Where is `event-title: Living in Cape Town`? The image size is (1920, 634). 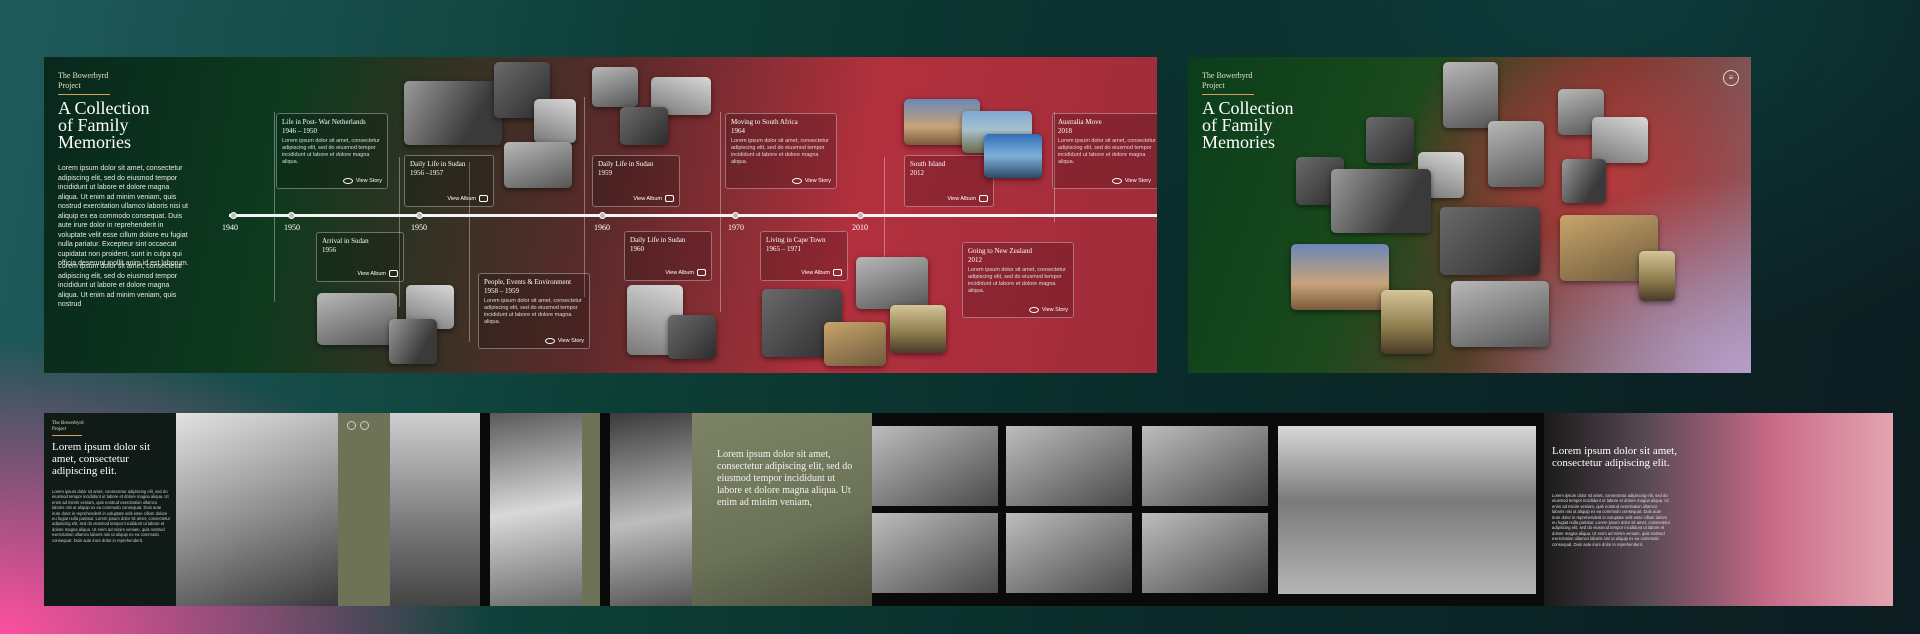
event-title: Living in Cape Town is located at coordinates (796, 240).